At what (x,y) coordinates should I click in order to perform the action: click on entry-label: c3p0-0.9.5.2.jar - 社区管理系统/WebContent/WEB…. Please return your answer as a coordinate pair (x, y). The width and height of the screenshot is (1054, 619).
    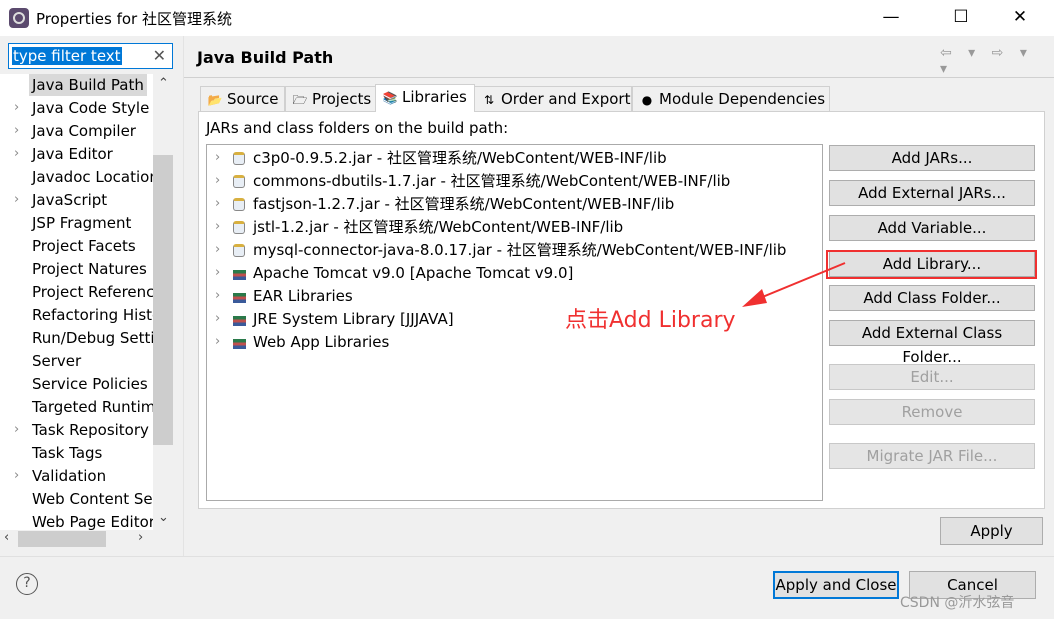
    Looking at the image, I should click on (460, 158).